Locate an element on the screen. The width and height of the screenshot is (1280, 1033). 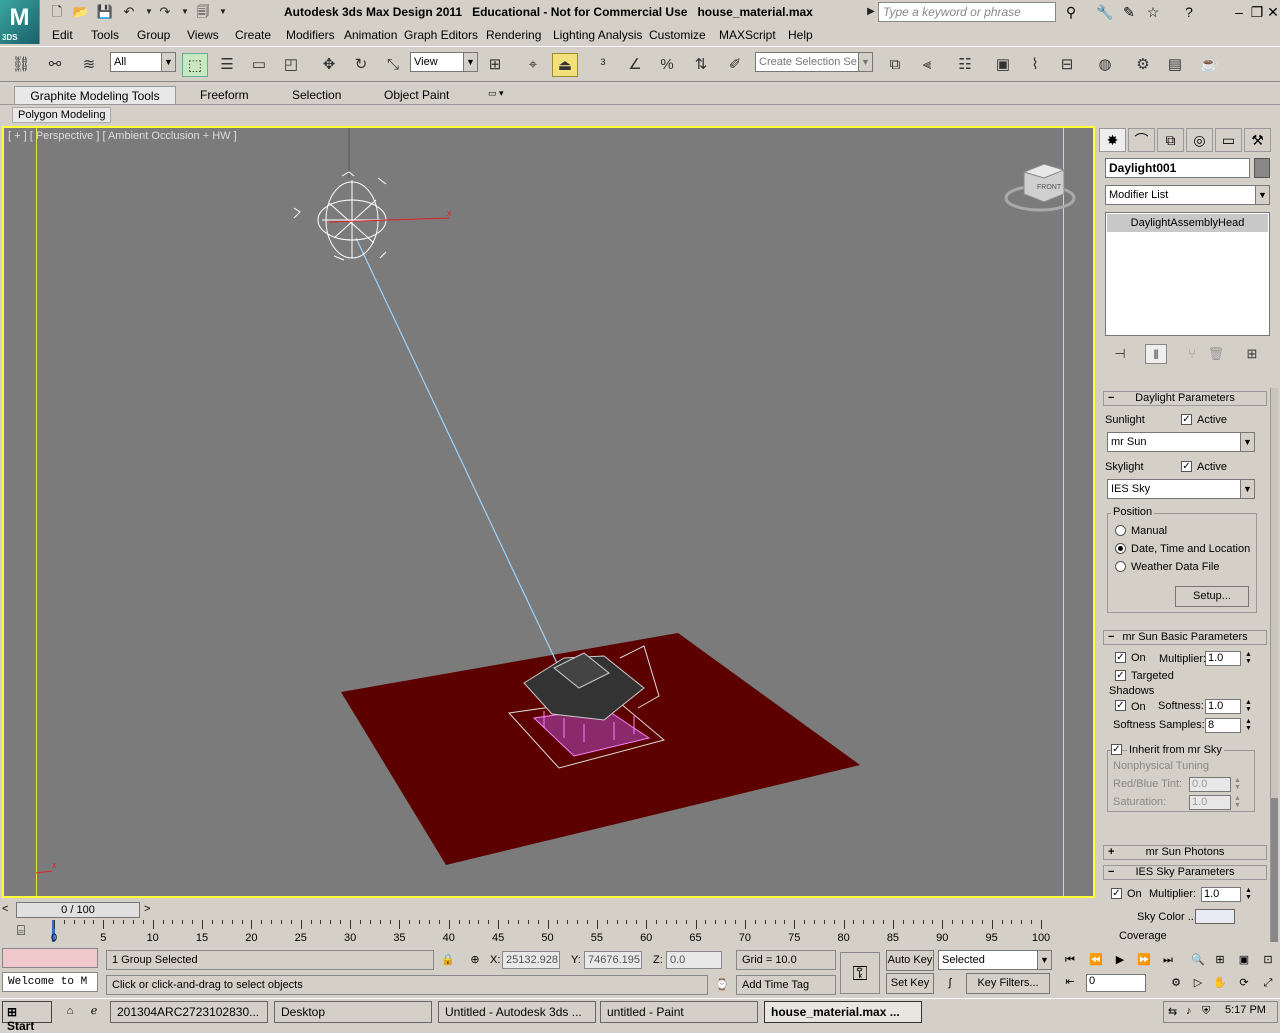
render-setup-icon: ⚙ is located at coordinates (1143, 65).